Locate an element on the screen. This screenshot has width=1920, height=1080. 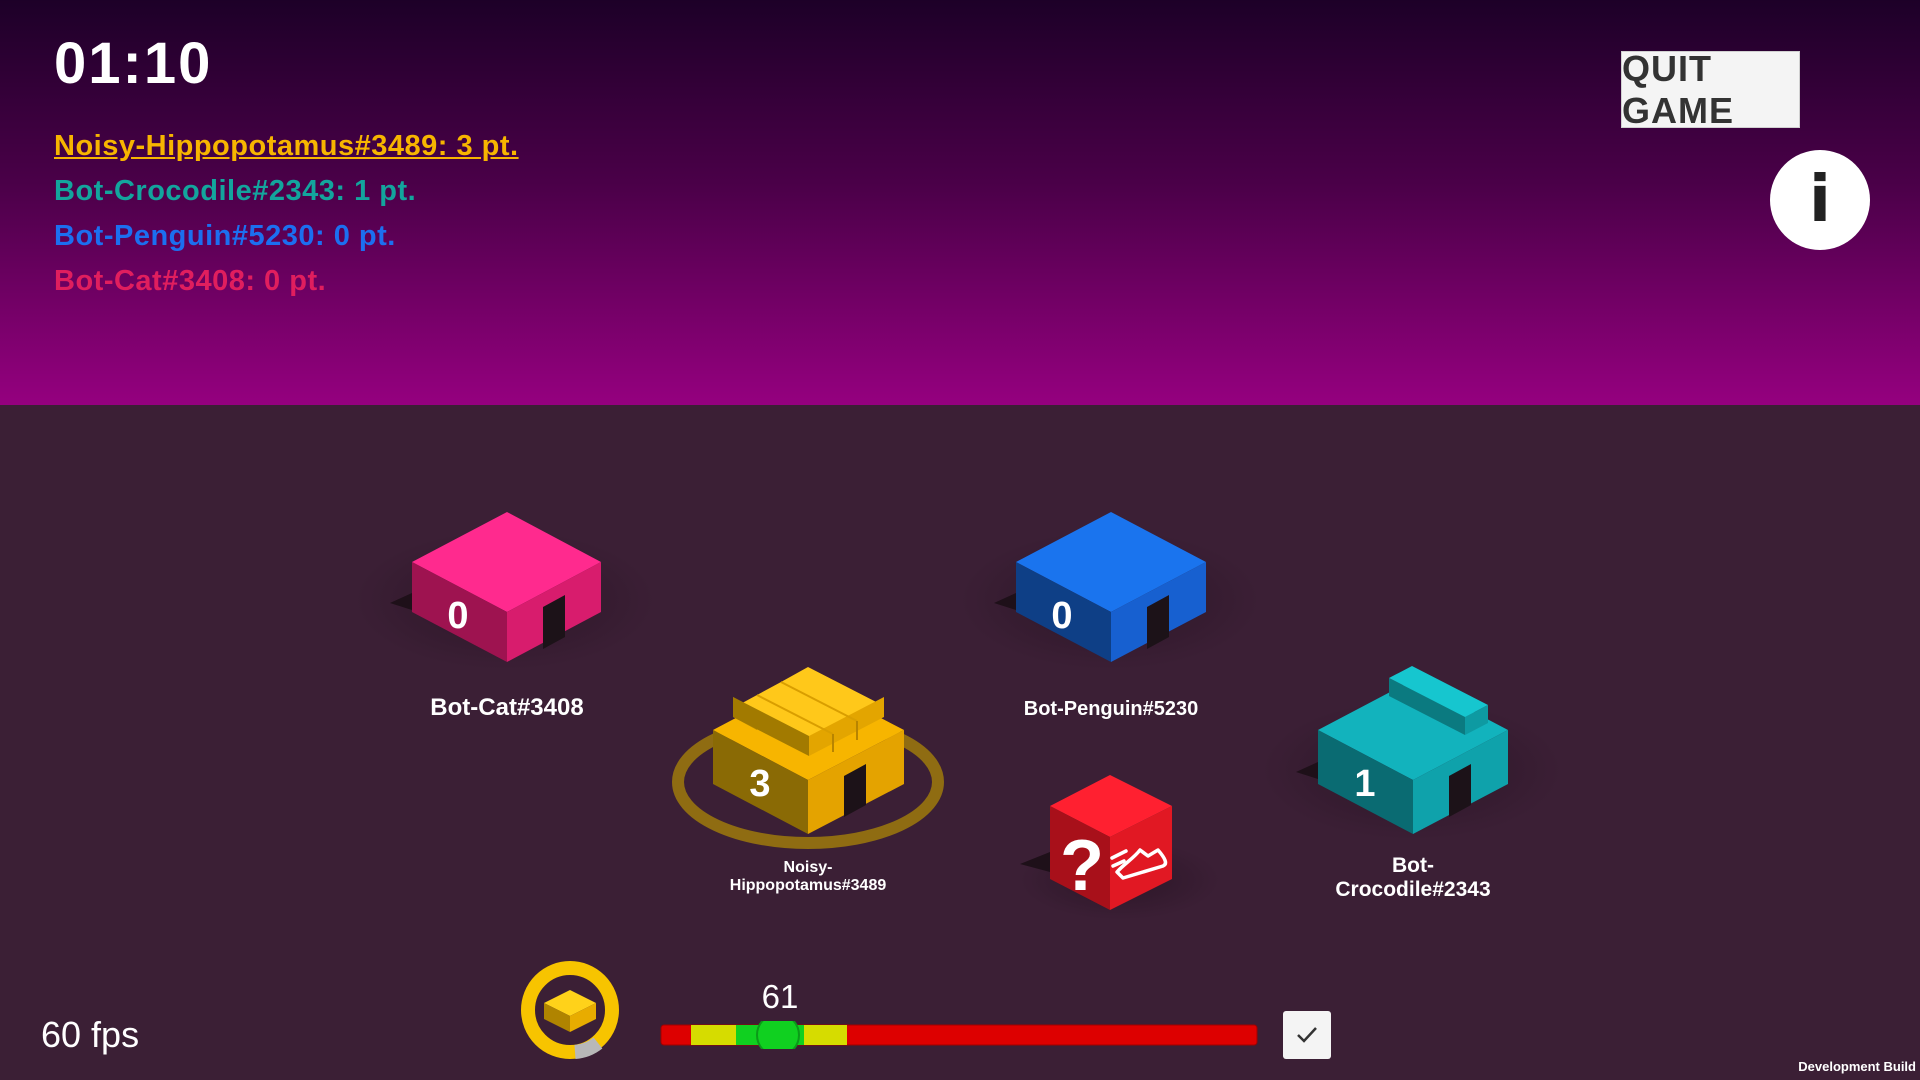
fps-counter: 60 fps is located at coordinates (90, 1034).